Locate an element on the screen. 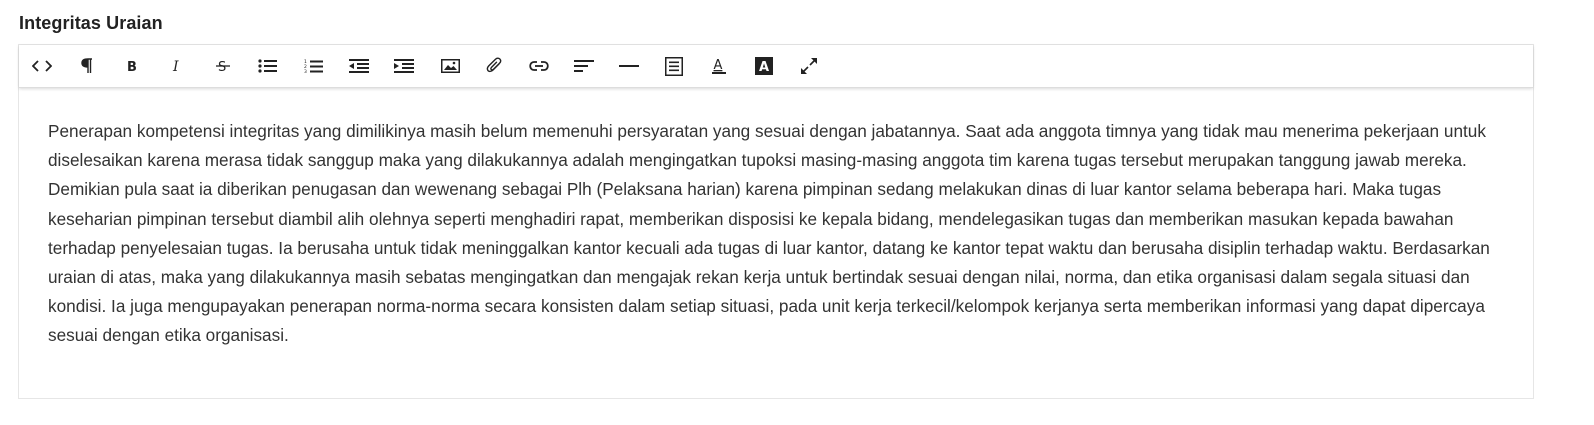 Image resolution: width=1594 pixels, height=425 pixels. insert-link-button is located at coordinates (539, 66).